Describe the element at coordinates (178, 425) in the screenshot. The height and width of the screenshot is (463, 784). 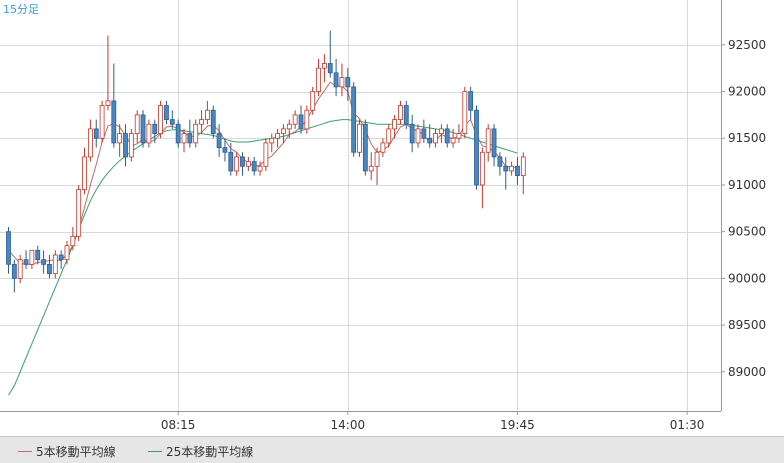
I see `x-tick-label: 08:15` at that location.